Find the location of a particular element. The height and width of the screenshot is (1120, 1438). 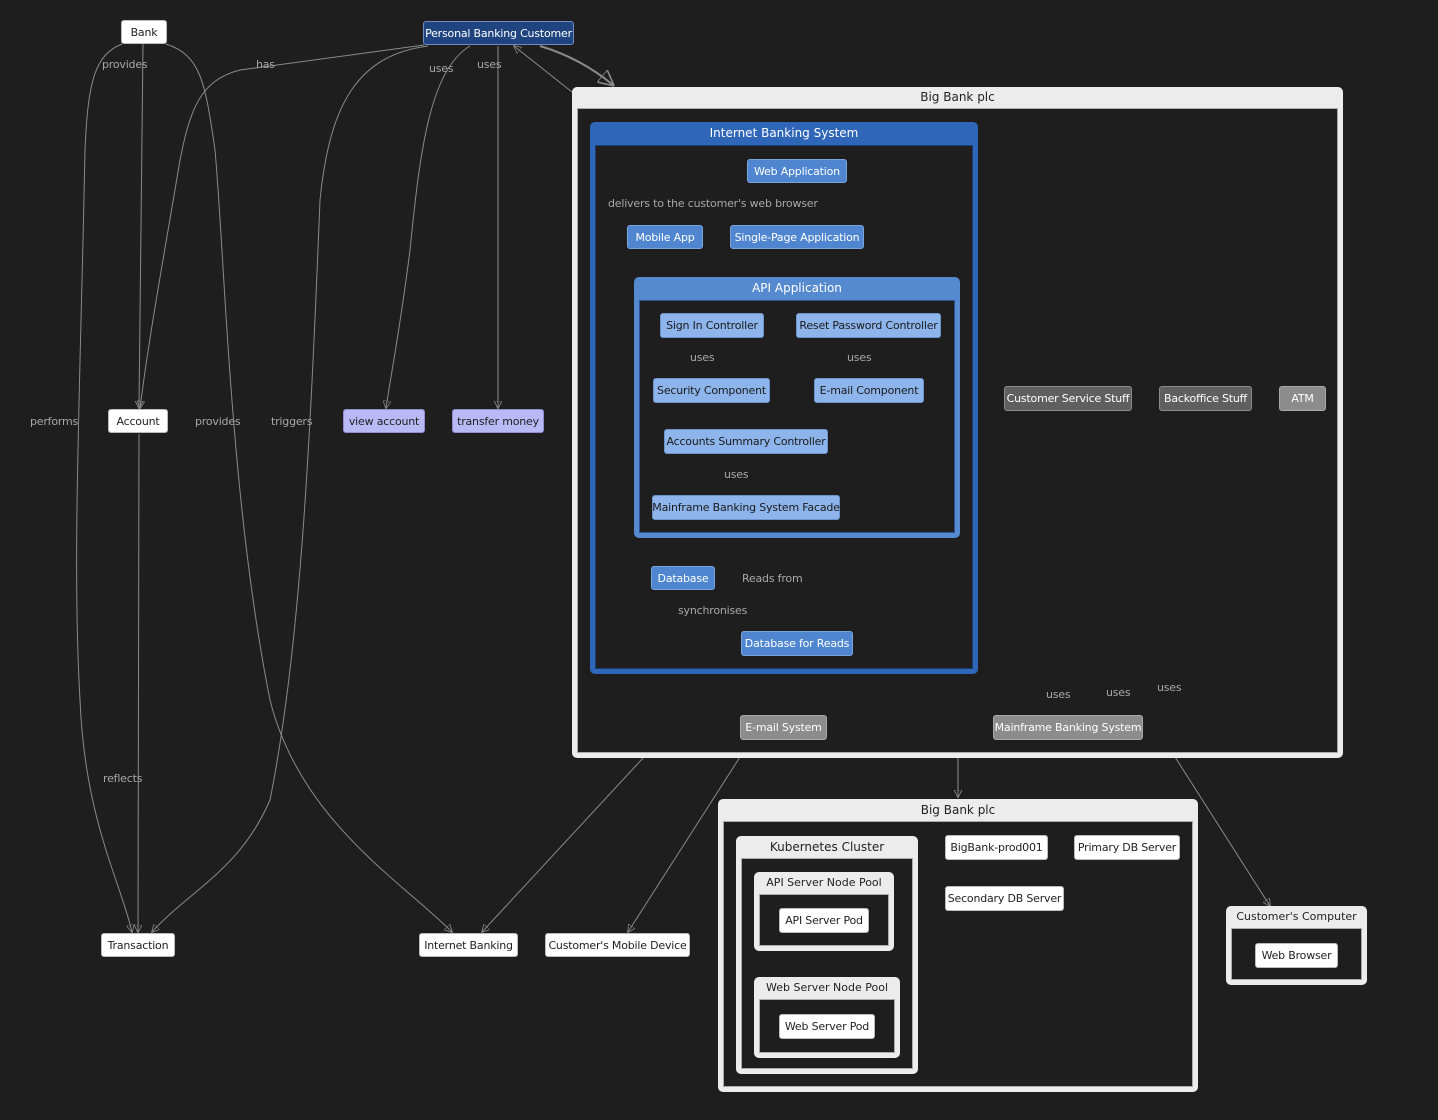

edge-label-performs: performs is located at coordinates (54, 421).